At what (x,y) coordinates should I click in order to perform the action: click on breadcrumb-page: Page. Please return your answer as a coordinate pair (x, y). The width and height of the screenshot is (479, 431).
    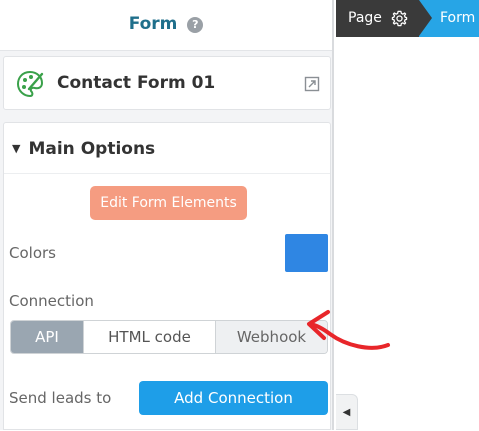
    Looking at the image, I should click on (377, 18).